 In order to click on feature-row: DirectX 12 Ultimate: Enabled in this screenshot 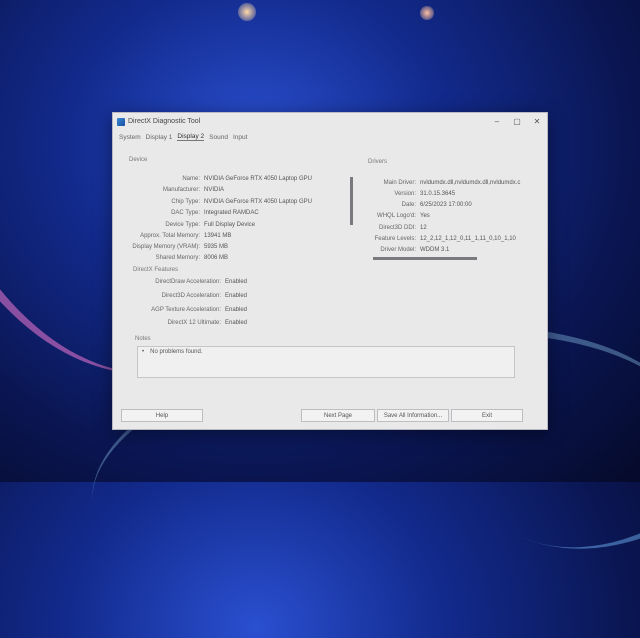, I will do `click(180, 323)`.